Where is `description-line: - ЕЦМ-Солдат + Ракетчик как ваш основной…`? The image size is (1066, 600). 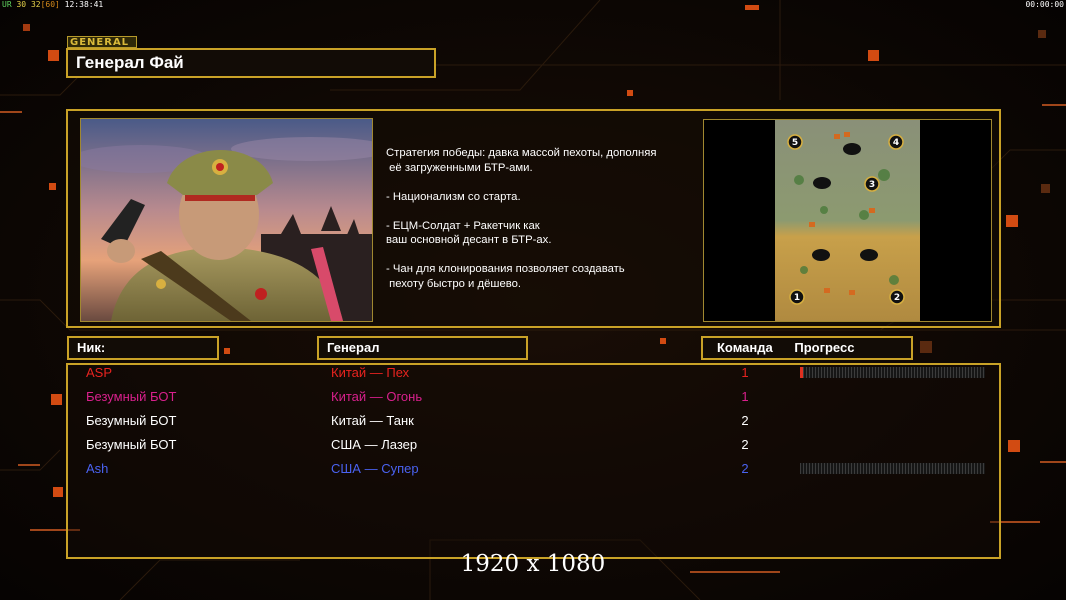 description-line: - ЕЦМ-Солдат + Ракетчик как ваш основной… is located at coordinates (469, 233).